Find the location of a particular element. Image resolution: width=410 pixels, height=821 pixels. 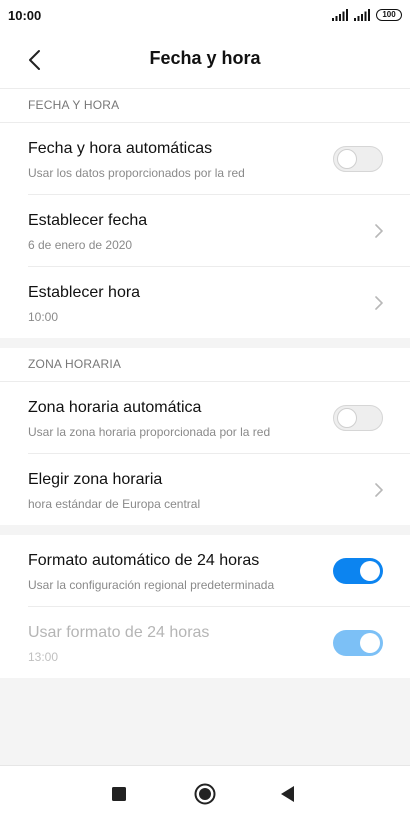

row-title: Fecha y hora automáticas is located at coordinates (120, 148).